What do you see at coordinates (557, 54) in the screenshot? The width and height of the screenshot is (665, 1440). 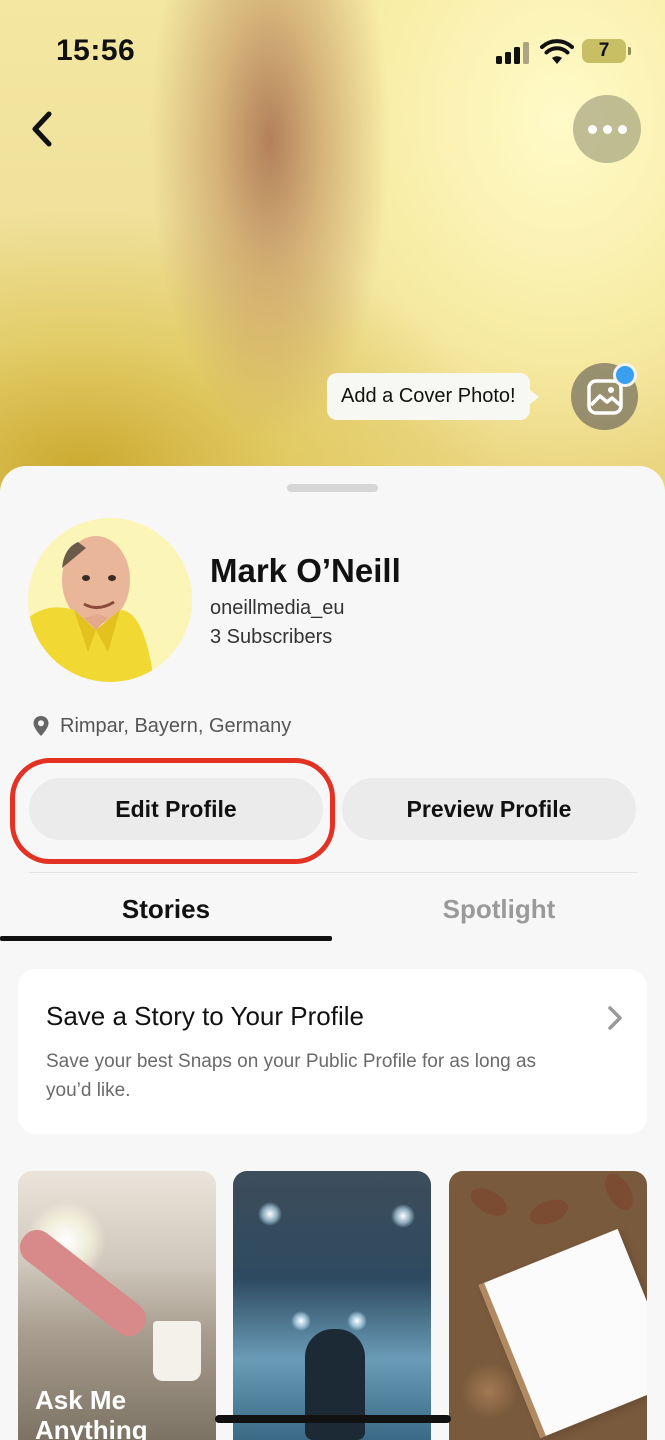 I see `wifi-icon` at bounding box center [557, 54].